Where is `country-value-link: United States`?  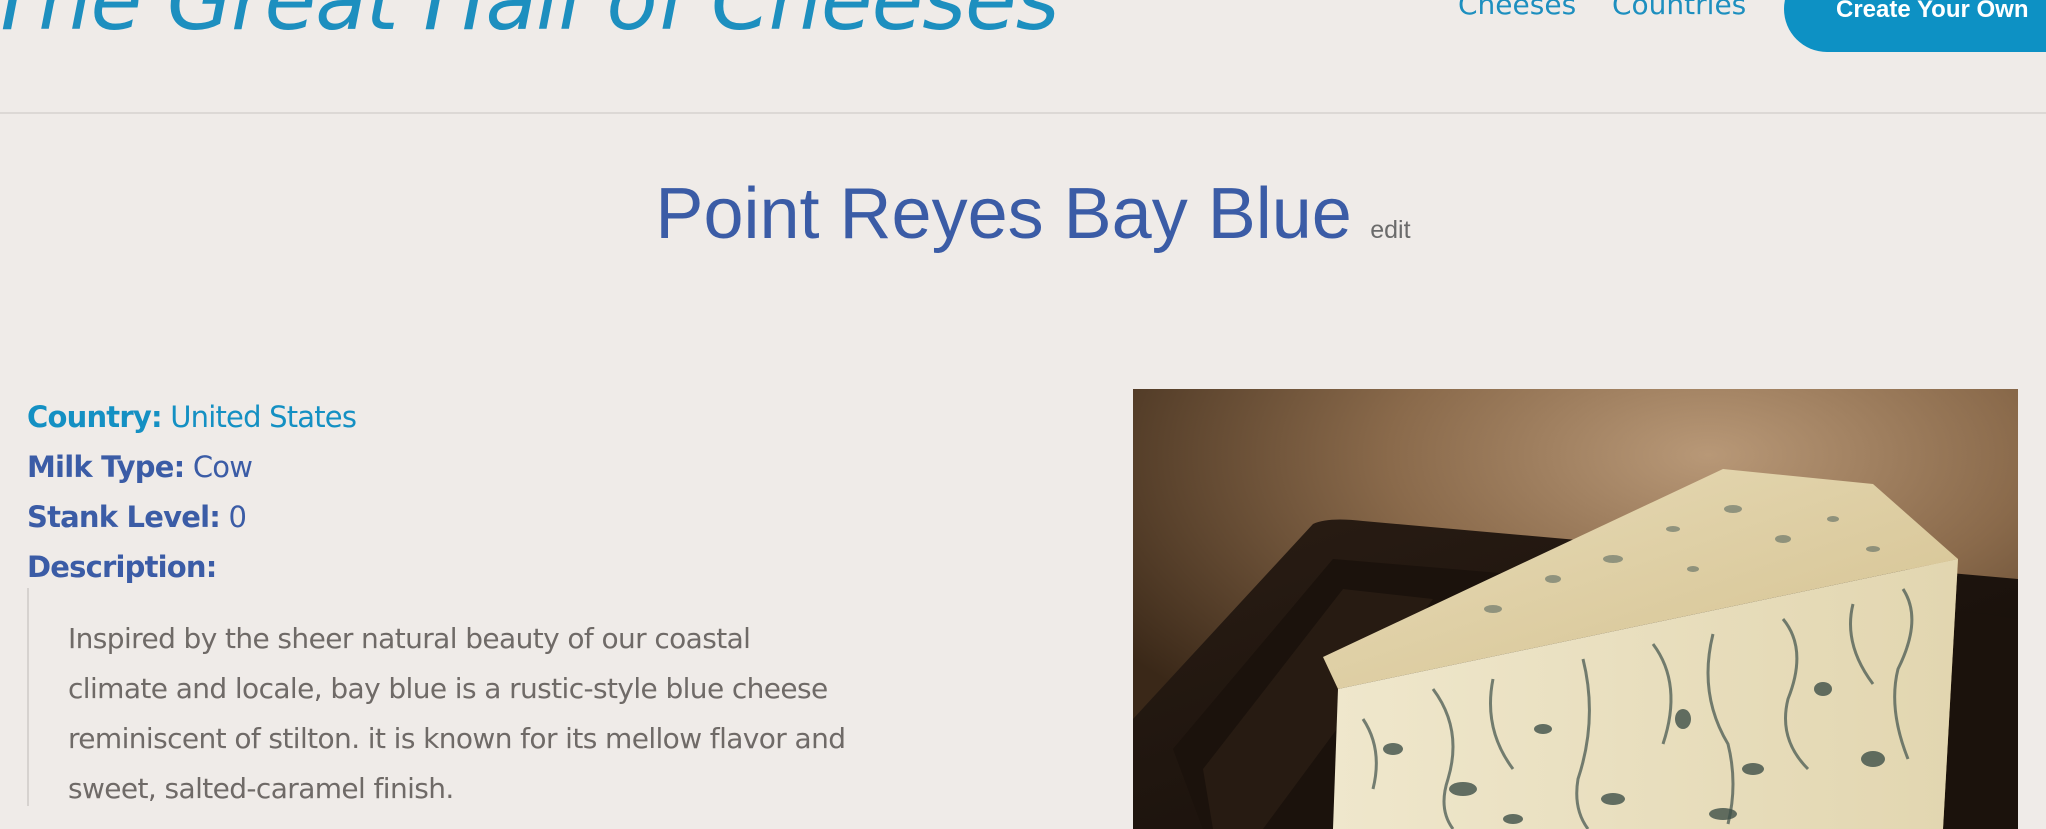
country-value-link: United States is located at coordinates (263, 417).